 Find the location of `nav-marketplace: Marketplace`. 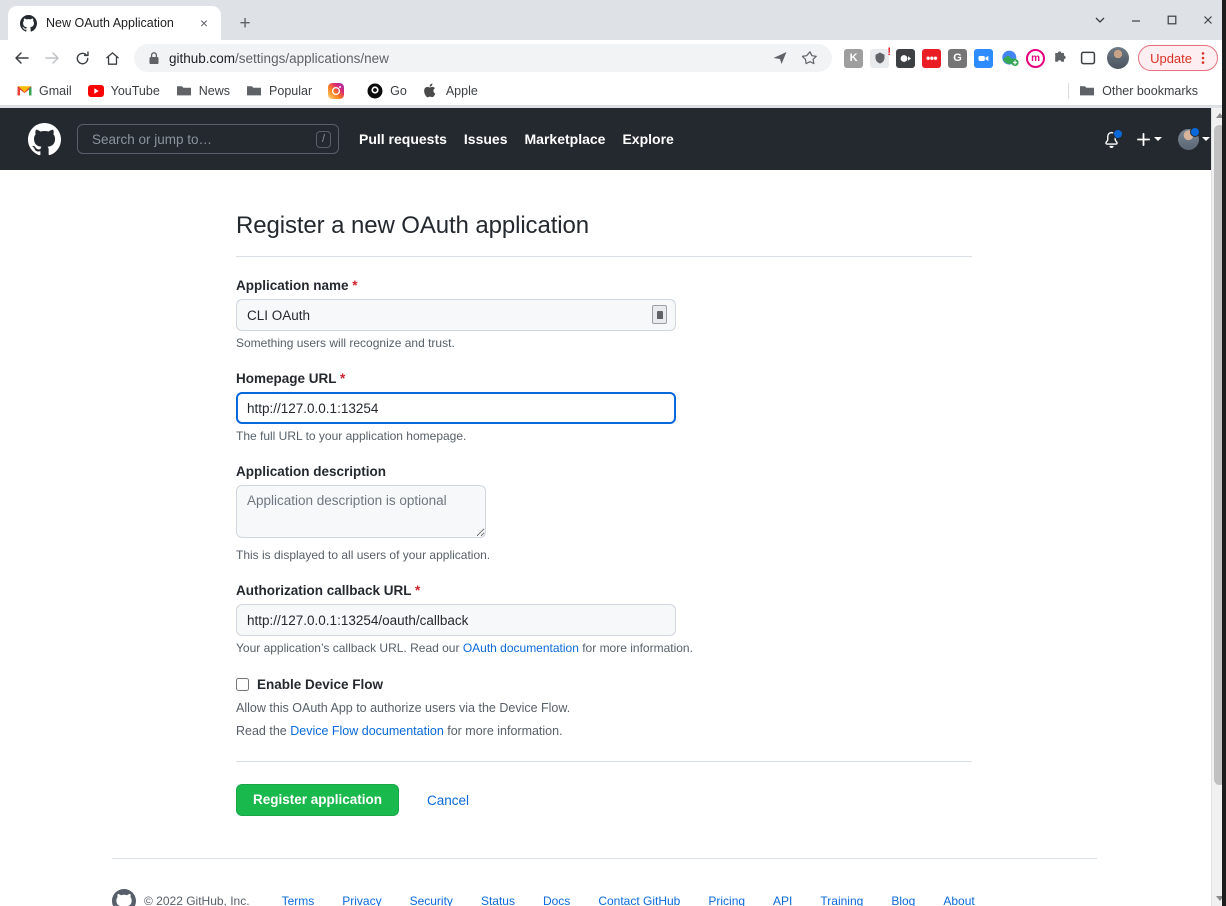

nav-marketplace: Marketplace is located at coordinates (565, 139).